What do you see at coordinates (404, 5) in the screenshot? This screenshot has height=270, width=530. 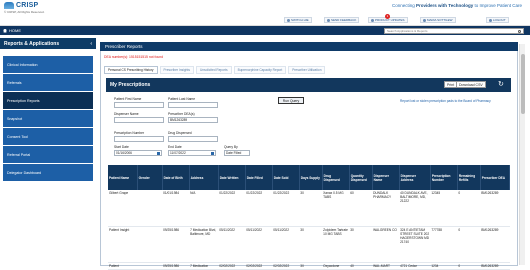 I see `tagline-prefix: Connecting` at bounding box center [404, 5].